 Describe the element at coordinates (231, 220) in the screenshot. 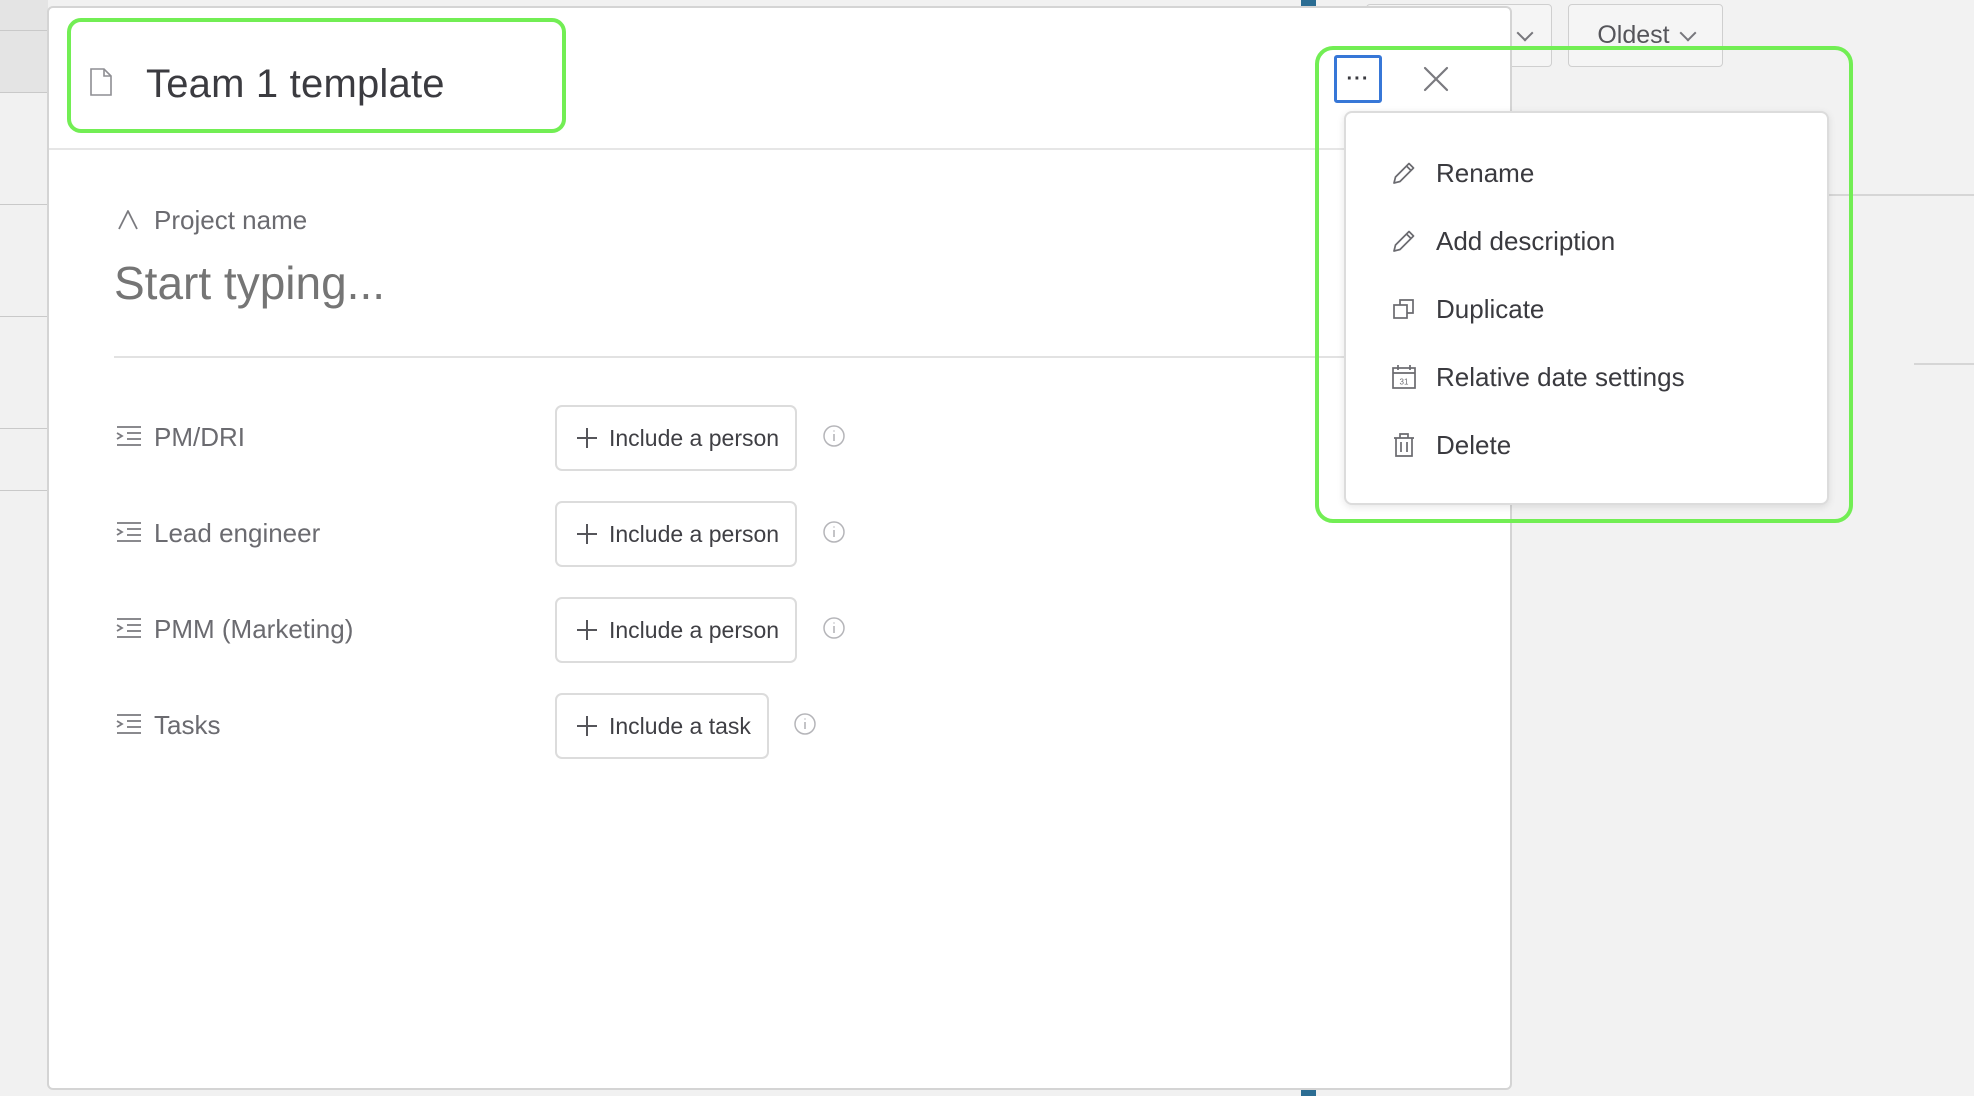

I see `project-name-label: Project name` at that location.